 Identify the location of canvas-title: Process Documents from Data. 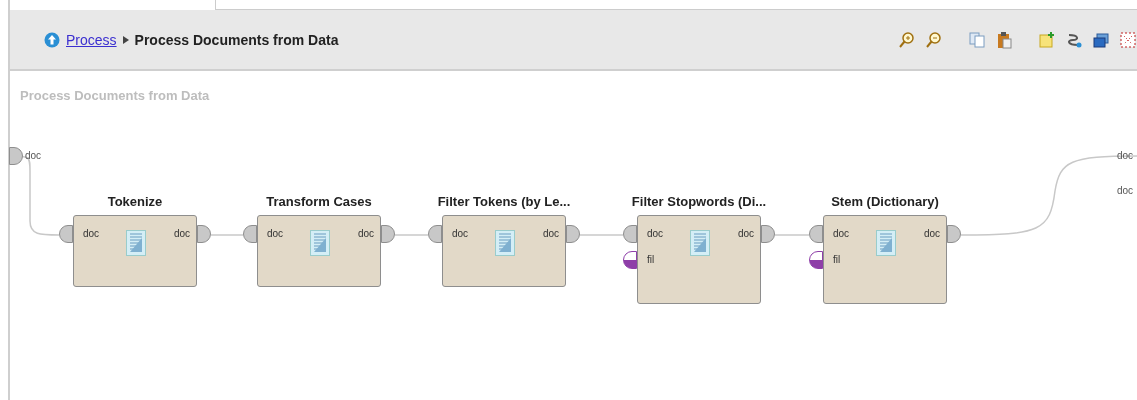
(115, 95).